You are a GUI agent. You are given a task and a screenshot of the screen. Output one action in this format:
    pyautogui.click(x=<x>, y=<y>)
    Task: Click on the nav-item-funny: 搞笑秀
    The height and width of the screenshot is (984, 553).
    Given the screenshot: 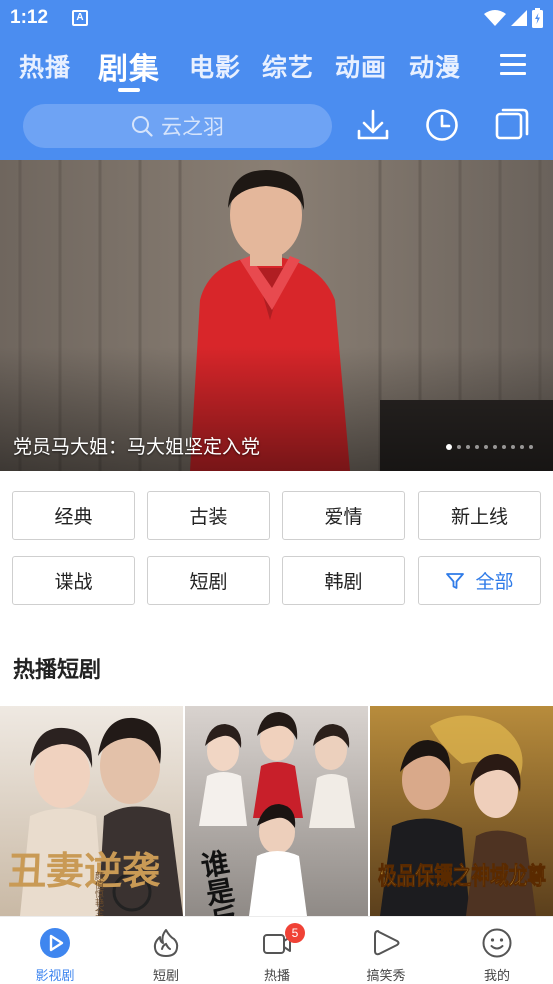 What is the action you would take?
    pyautogui.click(x=386, y=950)
    